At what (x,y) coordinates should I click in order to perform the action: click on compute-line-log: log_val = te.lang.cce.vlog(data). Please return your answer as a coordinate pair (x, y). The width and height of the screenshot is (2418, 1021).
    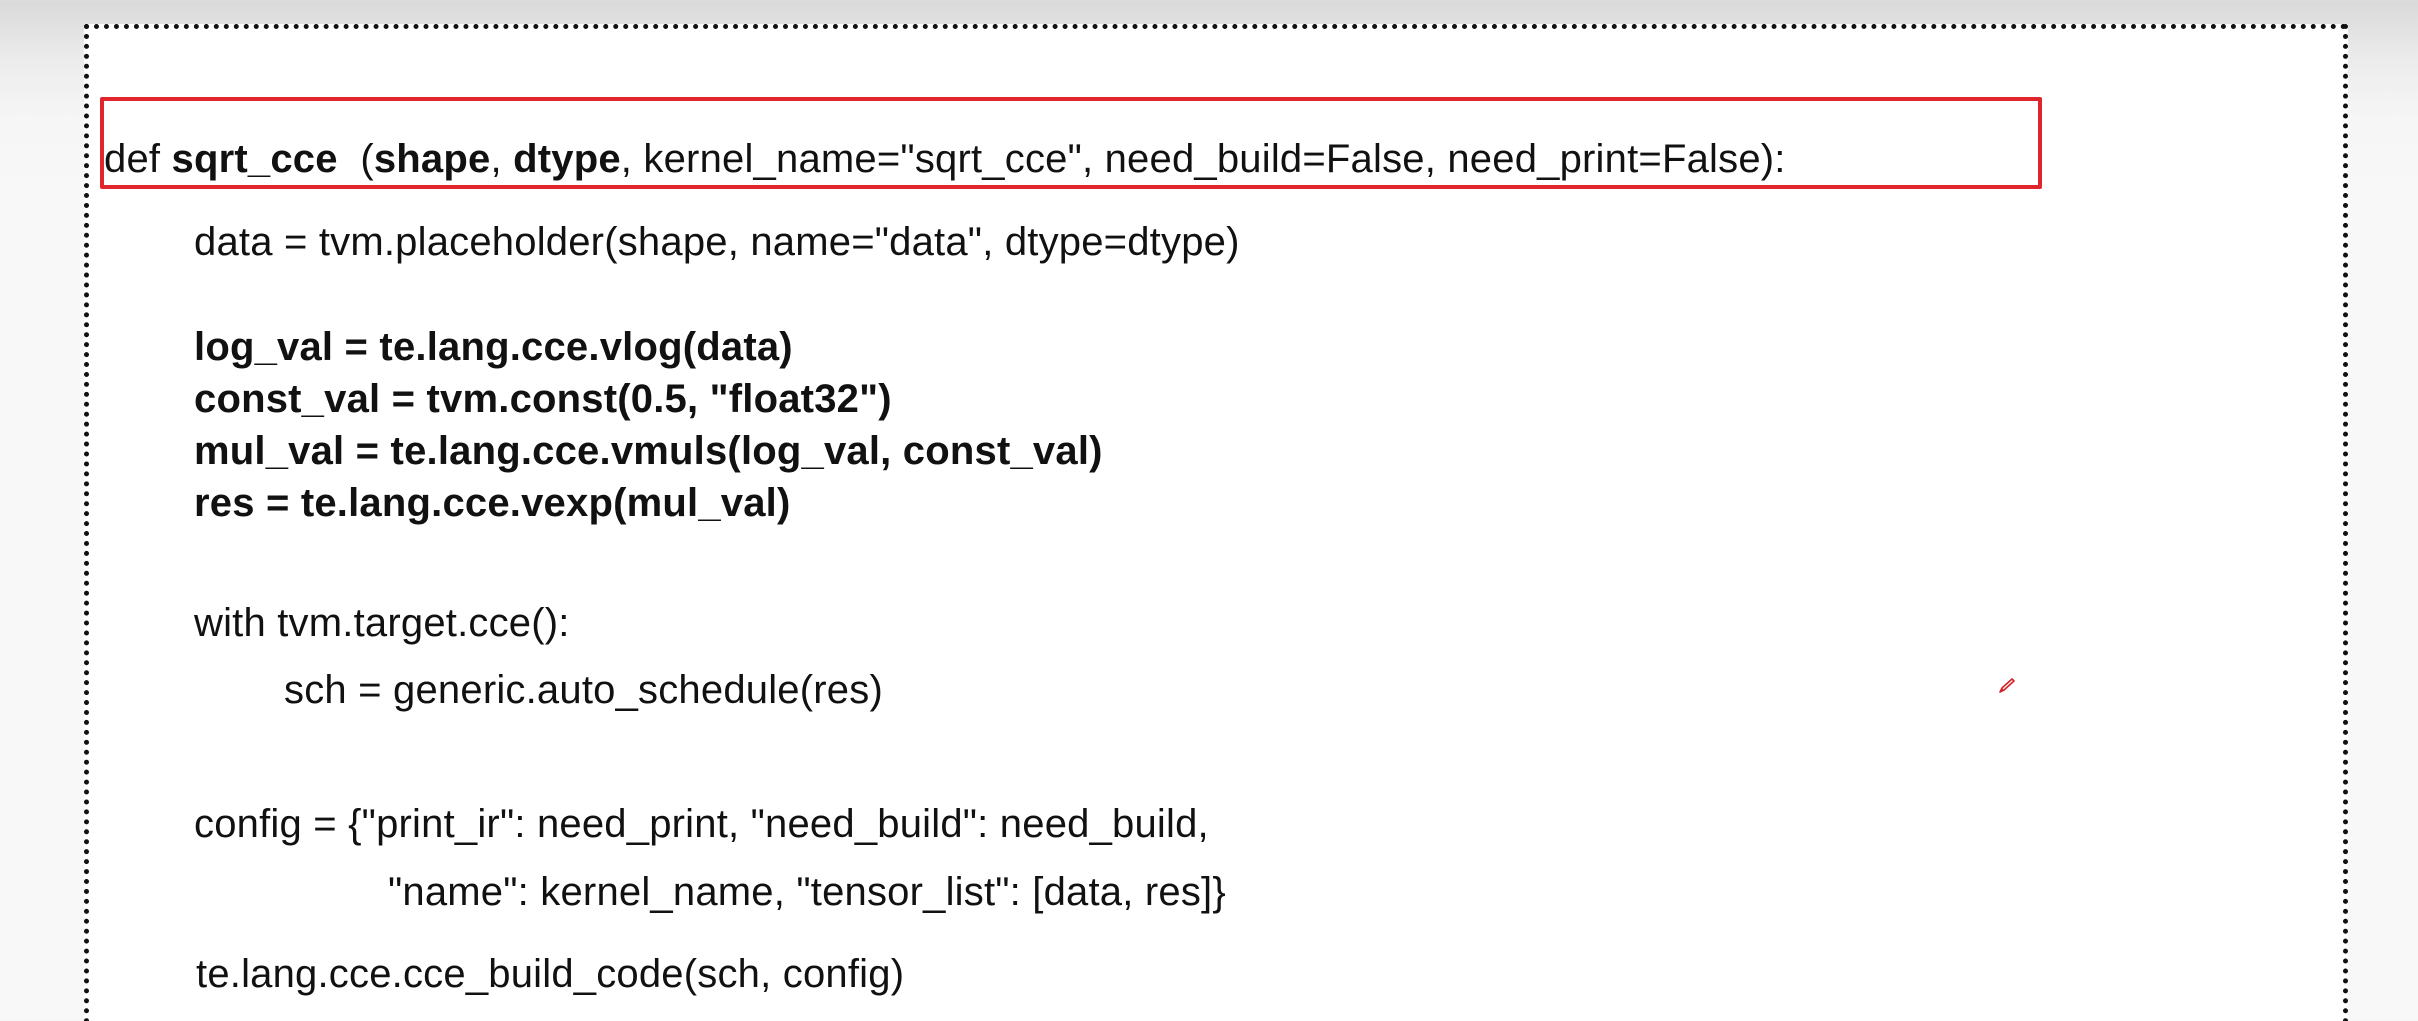
    Looking at the image, I should click on (493, 347).